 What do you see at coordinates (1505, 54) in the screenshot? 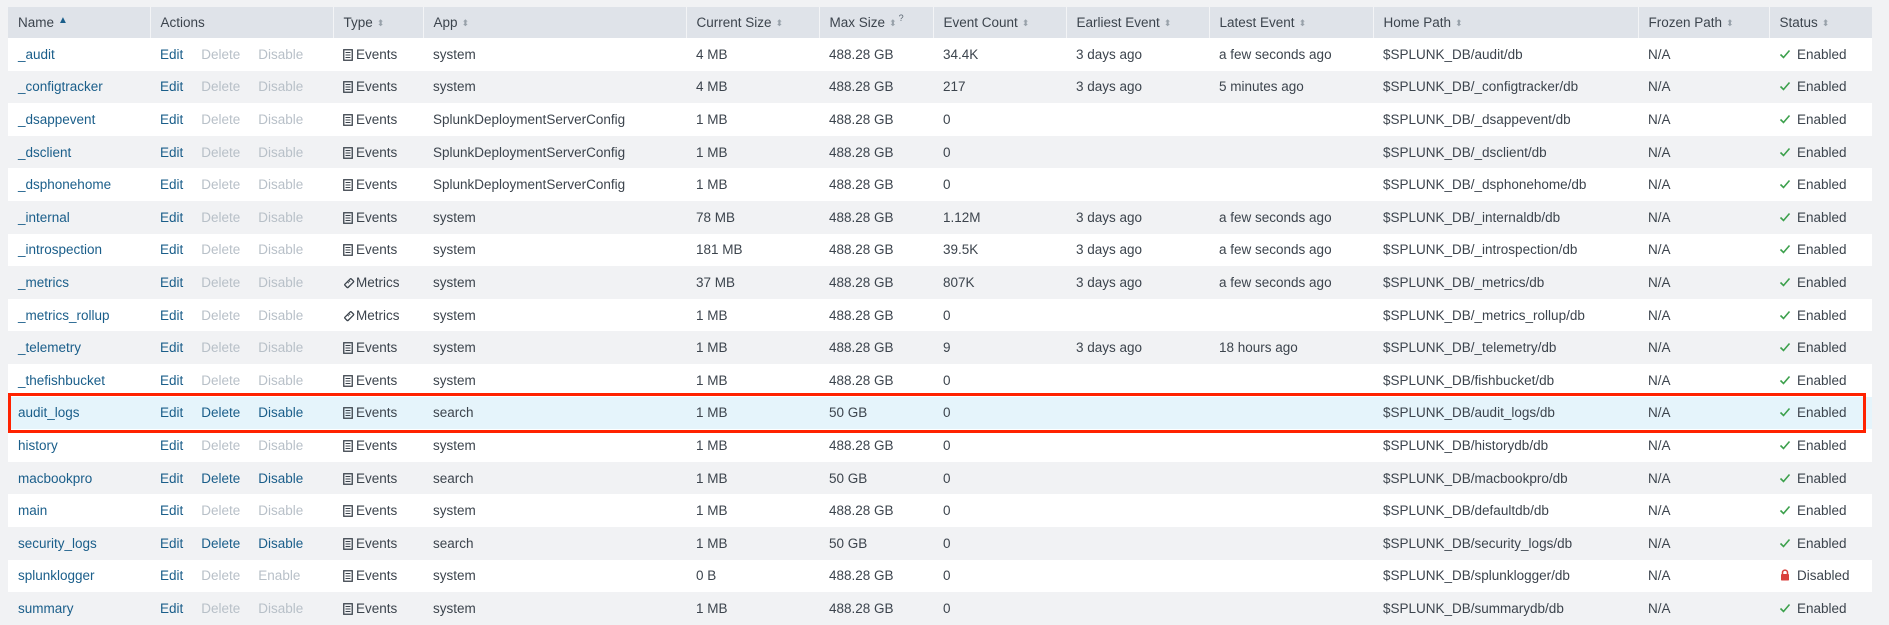
I see `cell-home-path: $SPLUNK_DB/audit/db` at bounding box center [1505, 54].